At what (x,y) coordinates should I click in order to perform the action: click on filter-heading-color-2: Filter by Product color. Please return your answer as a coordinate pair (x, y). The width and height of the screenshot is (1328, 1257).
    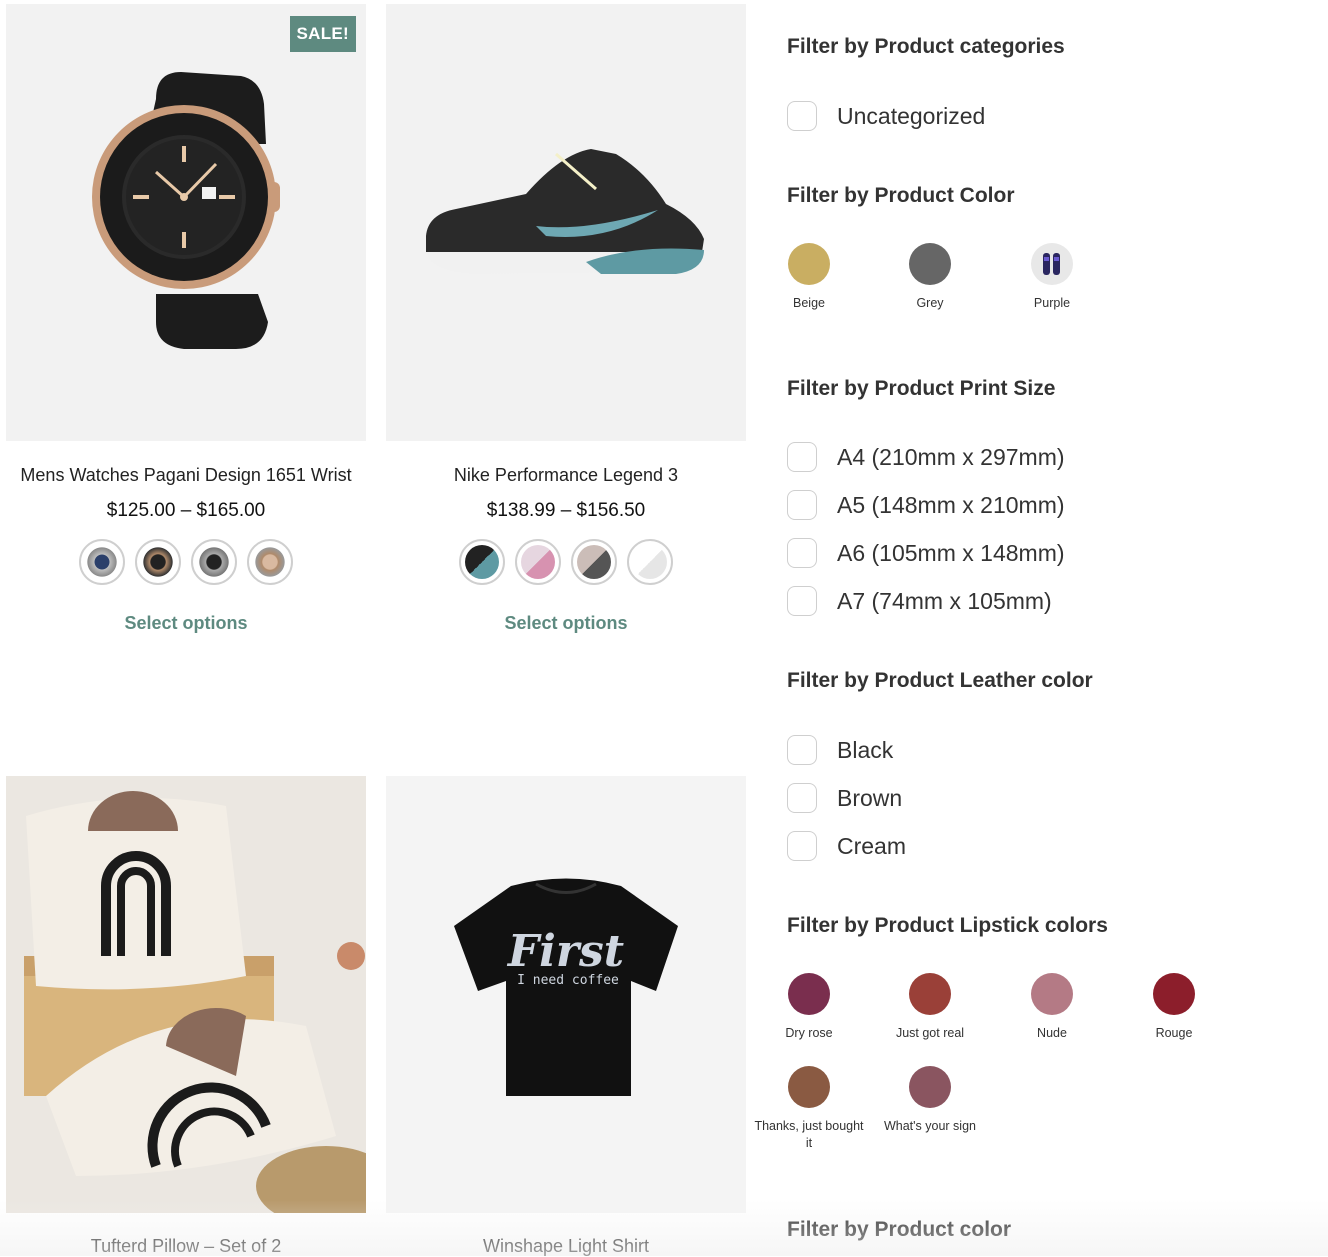
    Looking at the image, I should click on (899, 1229).